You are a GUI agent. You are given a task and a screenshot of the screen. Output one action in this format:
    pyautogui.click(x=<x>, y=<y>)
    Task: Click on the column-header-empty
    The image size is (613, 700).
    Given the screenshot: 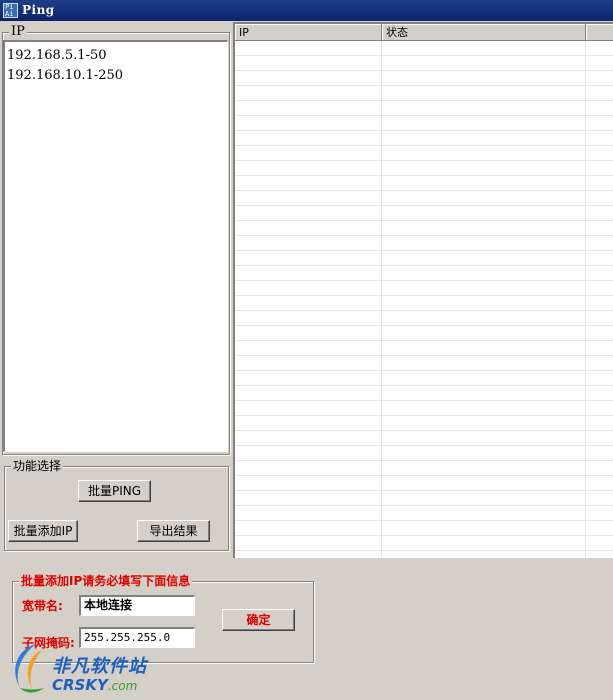 What is the action you would take?
    pyautogui.click(x=599, y=32)
    